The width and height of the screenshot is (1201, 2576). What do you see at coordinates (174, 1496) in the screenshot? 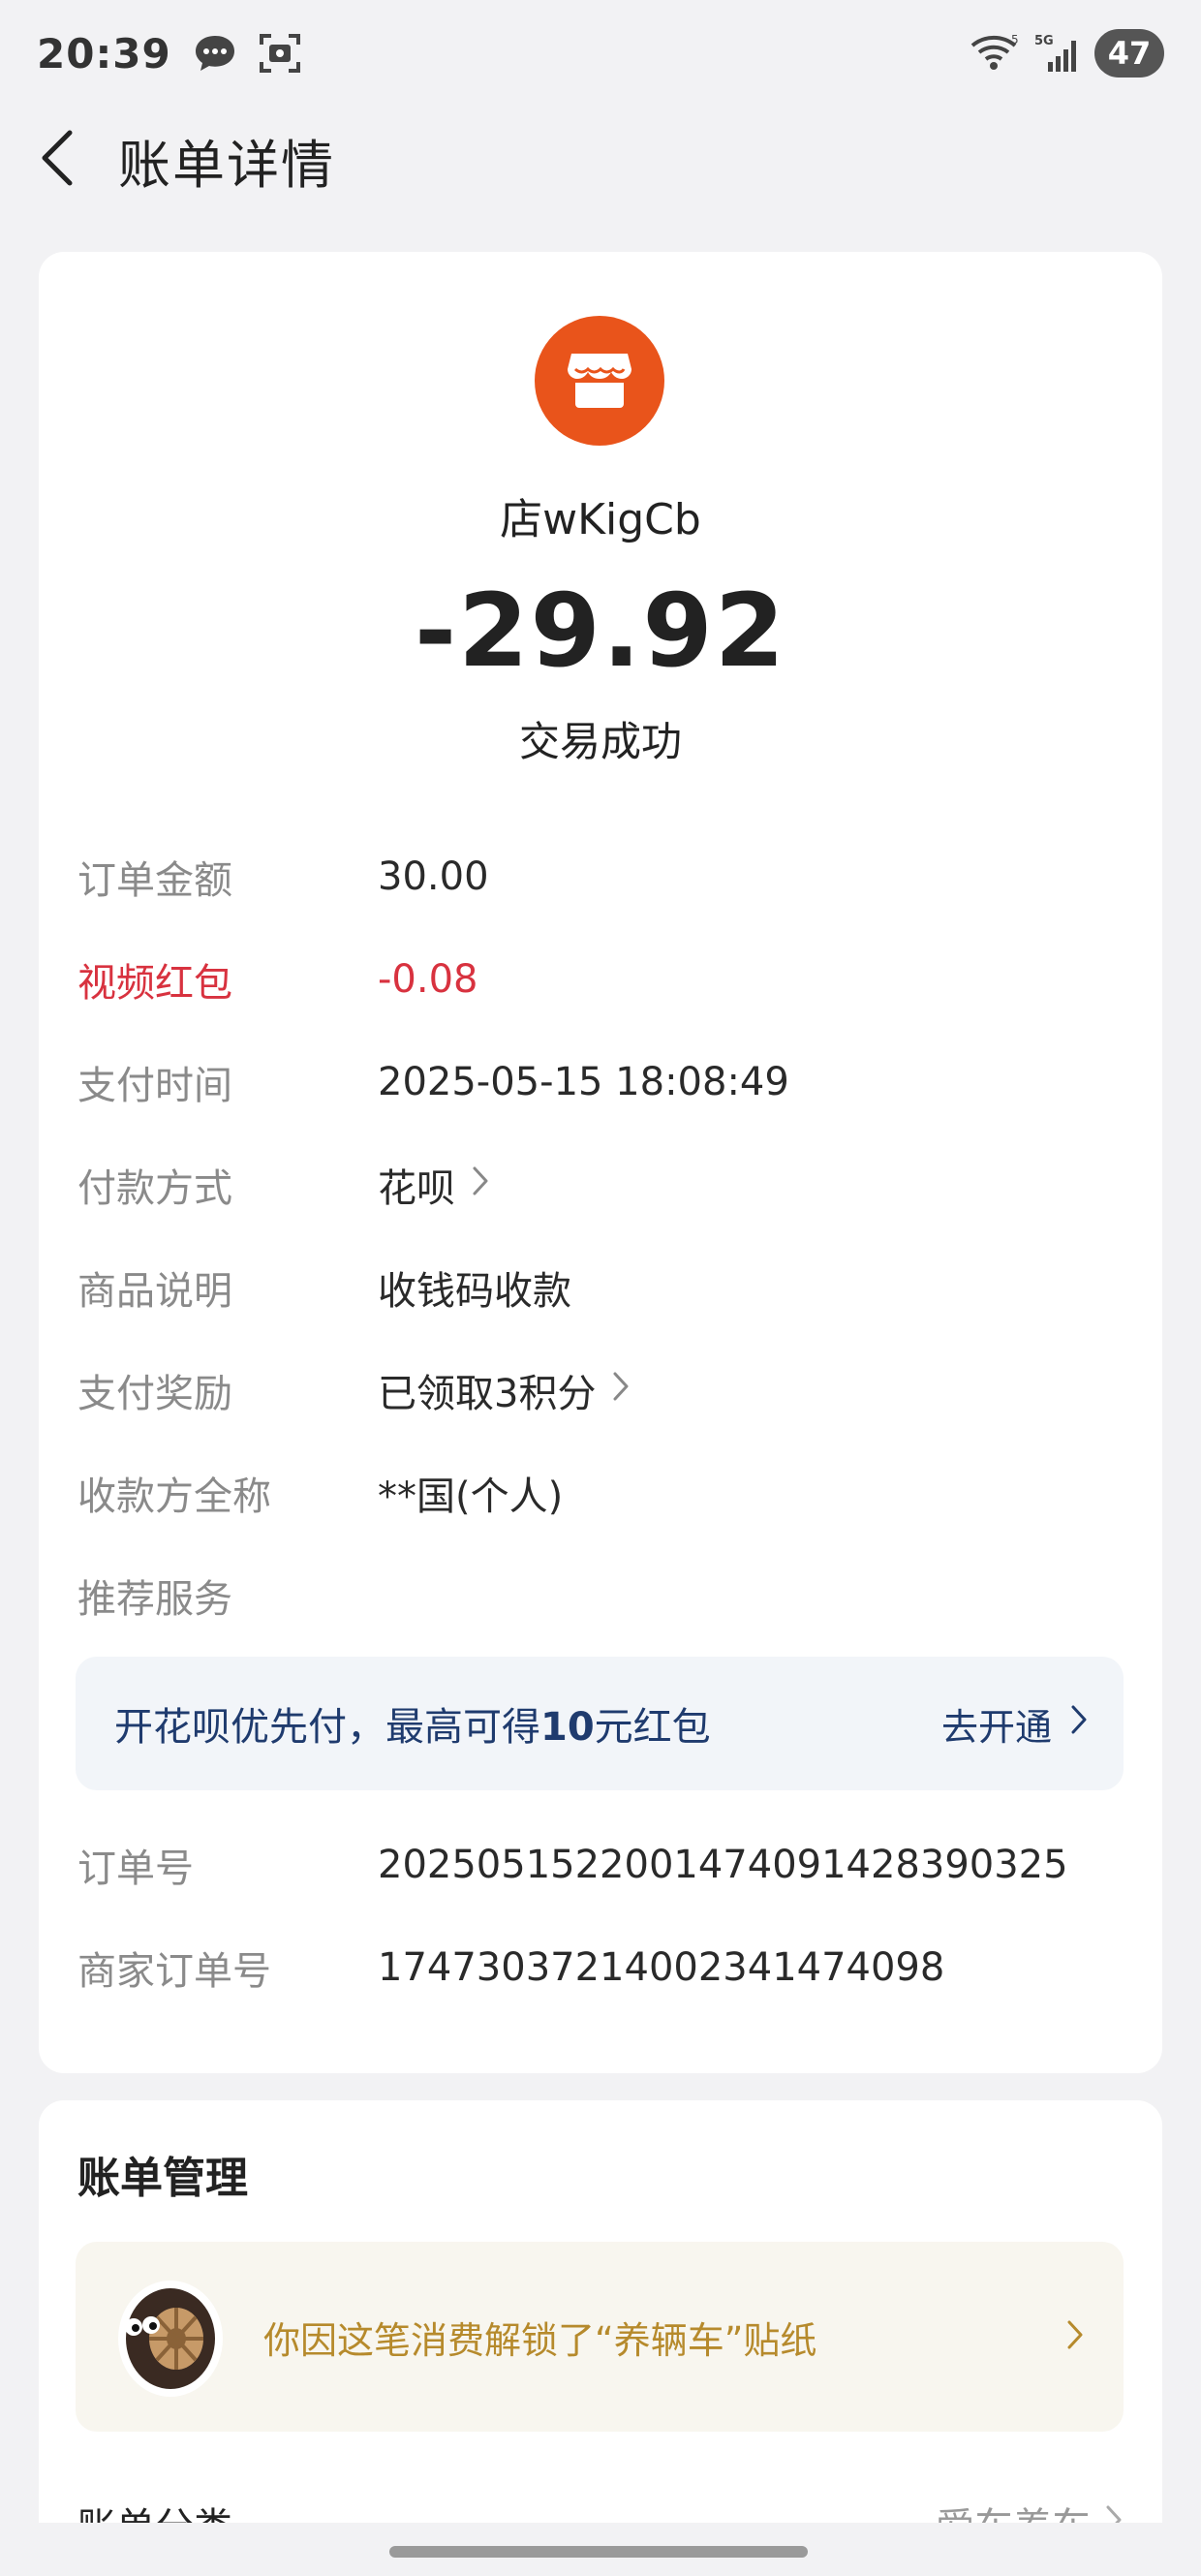
I see `detail-label: 收款方全称` at bounding box center [174, 1496].